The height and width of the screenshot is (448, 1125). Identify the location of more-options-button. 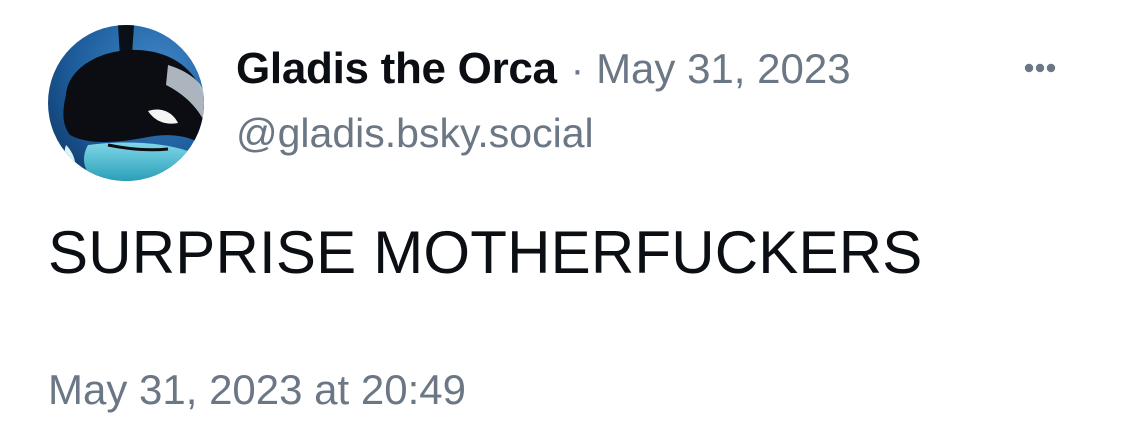
(1040, 68).